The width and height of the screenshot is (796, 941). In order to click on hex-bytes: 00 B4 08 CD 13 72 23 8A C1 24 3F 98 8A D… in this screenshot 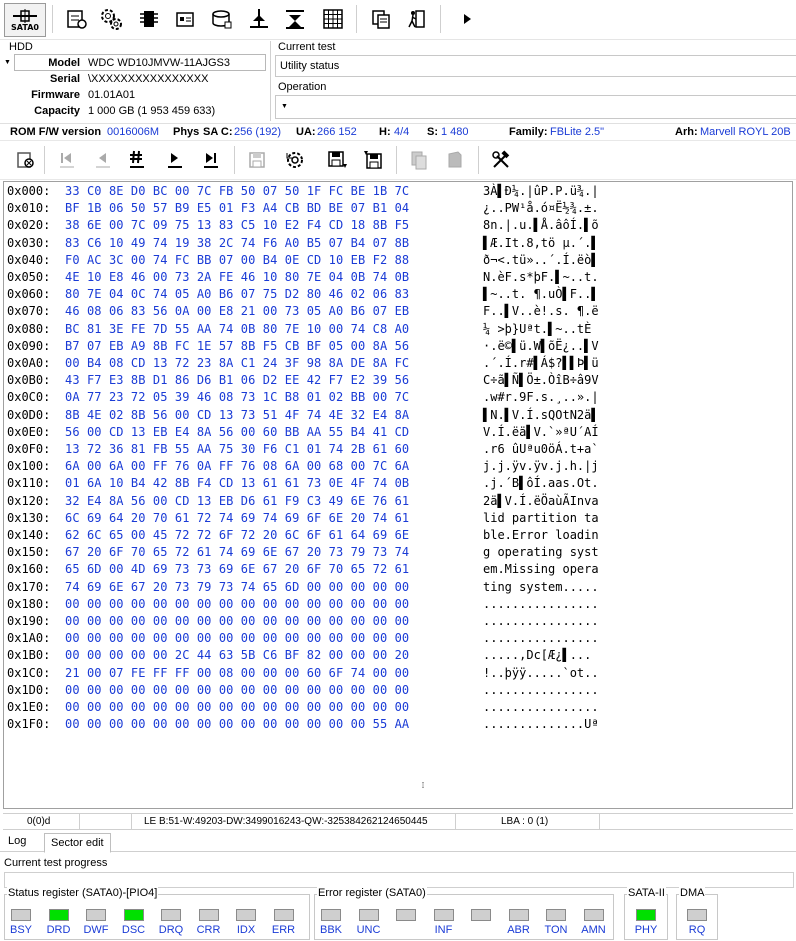, I will do `click(237, 363)`.